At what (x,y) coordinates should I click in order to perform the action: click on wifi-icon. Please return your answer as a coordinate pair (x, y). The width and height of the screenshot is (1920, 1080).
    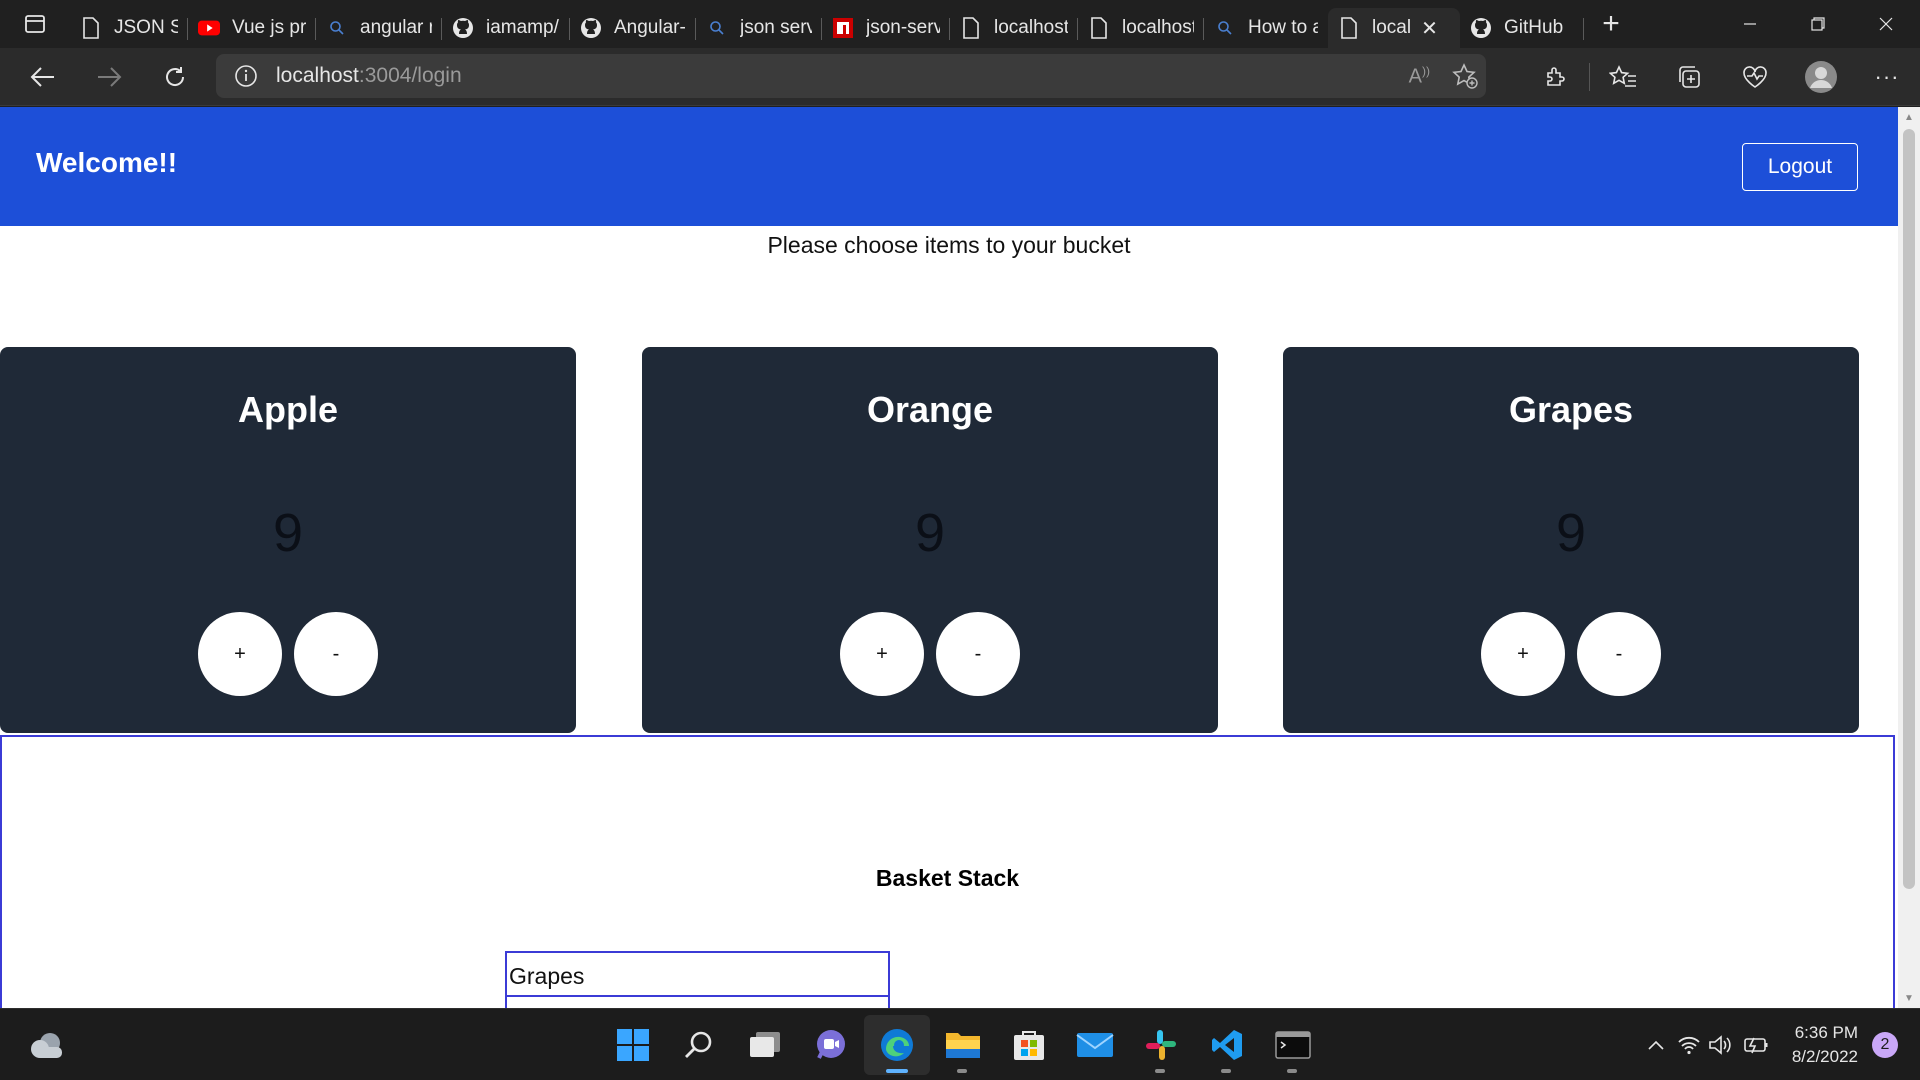
    Looking at the image, I should click on (1689, 1044).